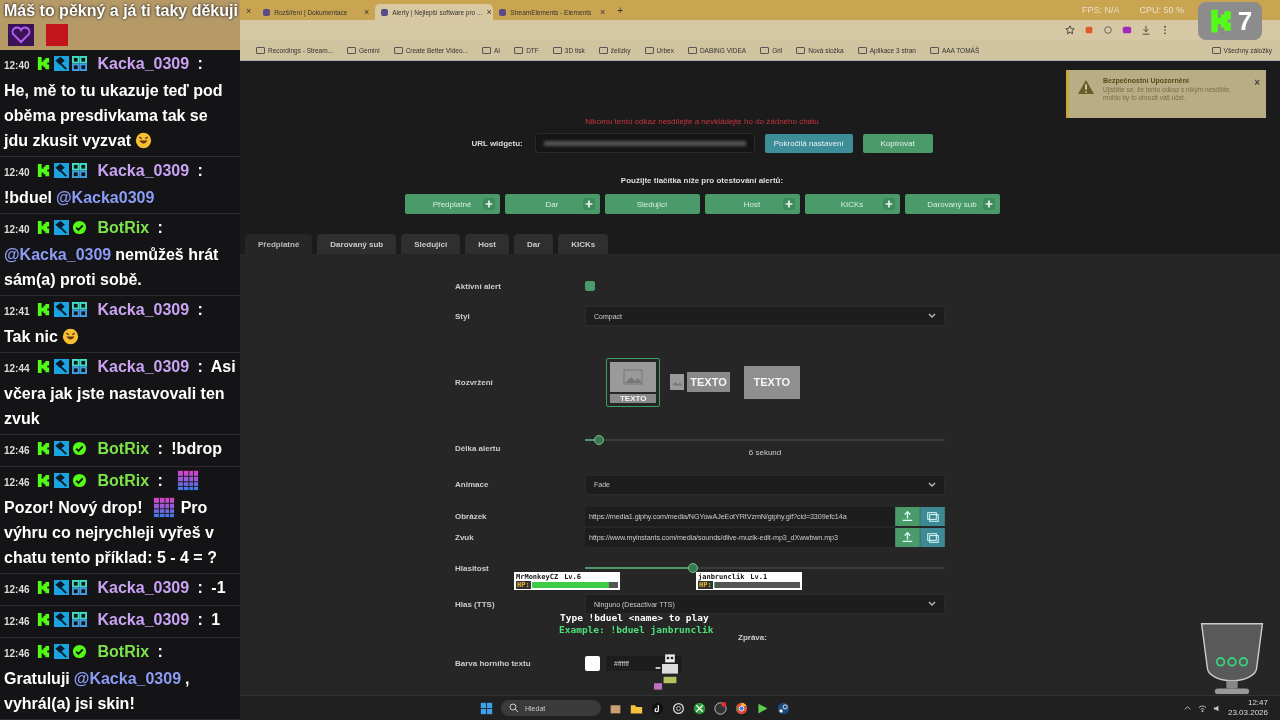 The image size is (1280, 720). What do you see at coordinates (583, 244) in the screenshot?
I see `alert-tab: KICKs` at bounding box center [583, 244].